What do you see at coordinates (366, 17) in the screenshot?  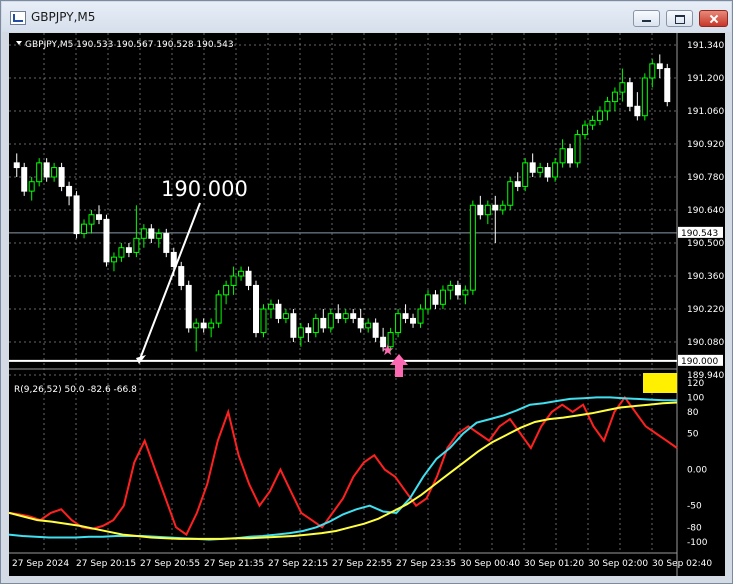 I see `title-bar: GBPJPY,M5` at bounding box center [366, 17].